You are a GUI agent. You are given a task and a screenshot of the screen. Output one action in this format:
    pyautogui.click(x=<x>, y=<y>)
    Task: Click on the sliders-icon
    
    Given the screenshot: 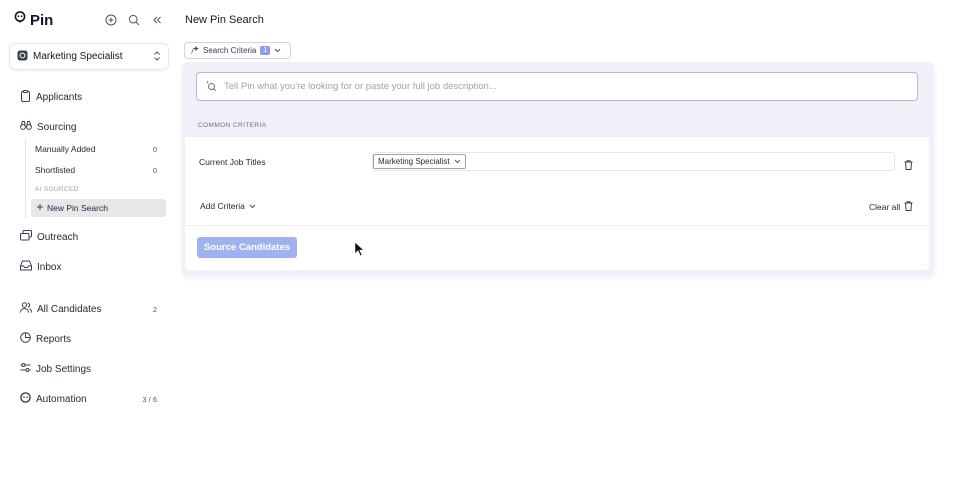 What is the action you would take?
    pyautogui.click(x=25, y=369)
    